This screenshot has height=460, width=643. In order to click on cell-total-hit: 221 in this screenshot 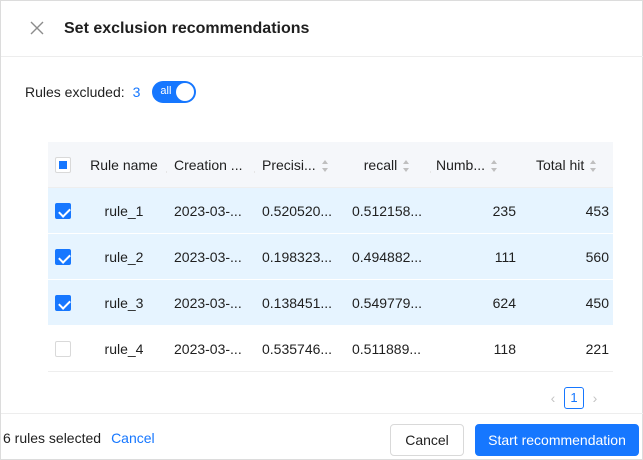, I will do `click(597, 348)`.